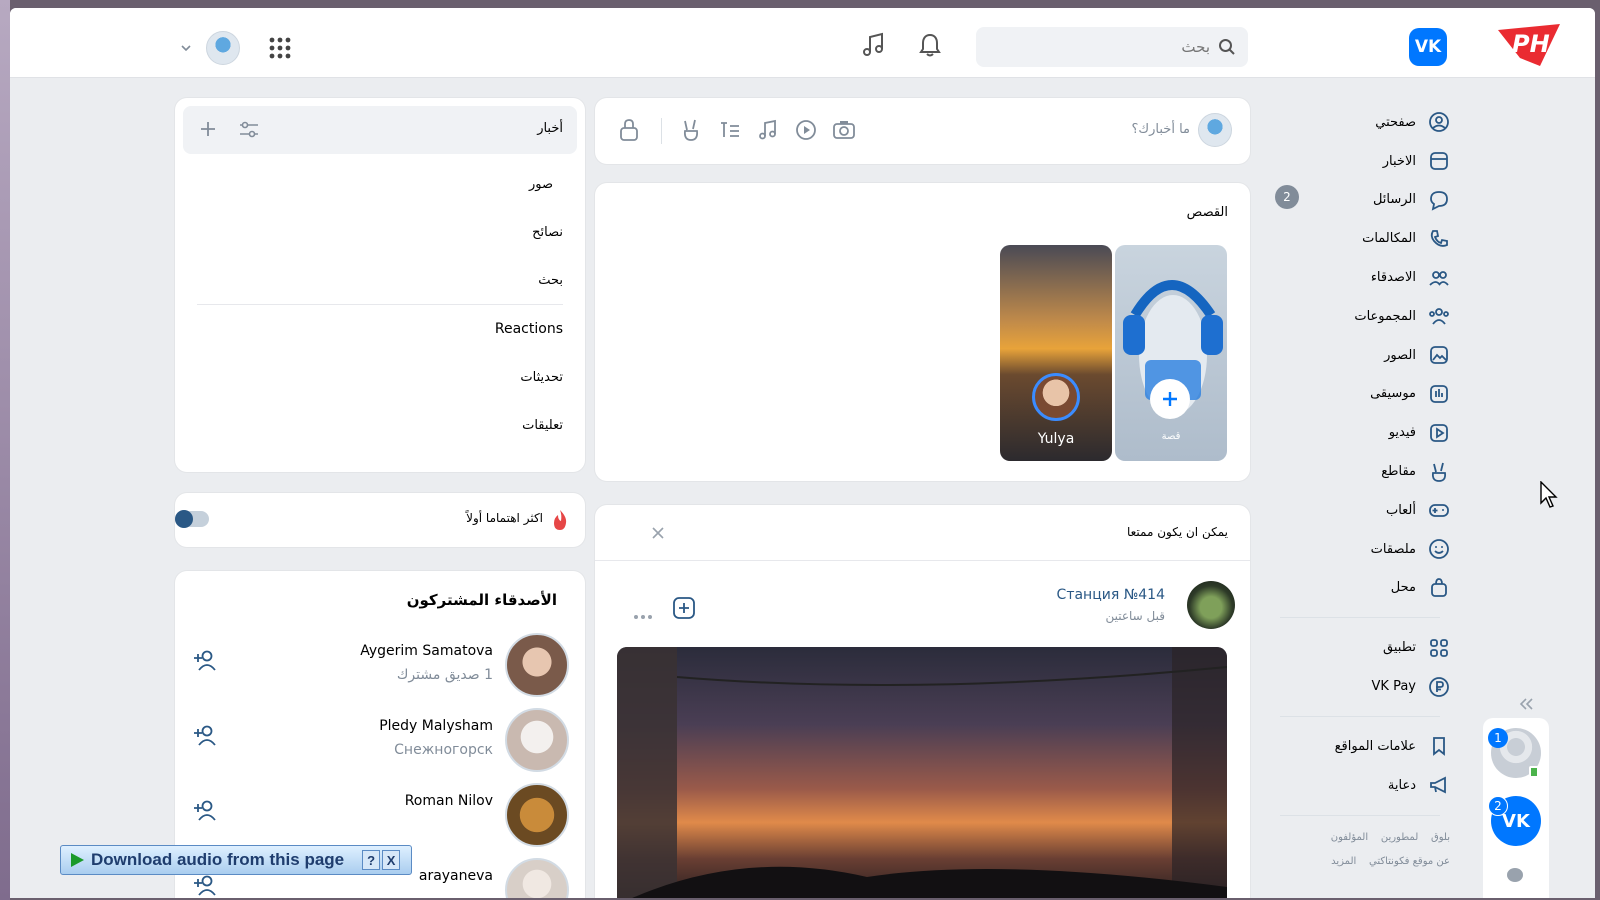 Image resolution: width=1600 pixels, height=900 pixels. I want to click on dock-badge: 2, so click(1498, 806).